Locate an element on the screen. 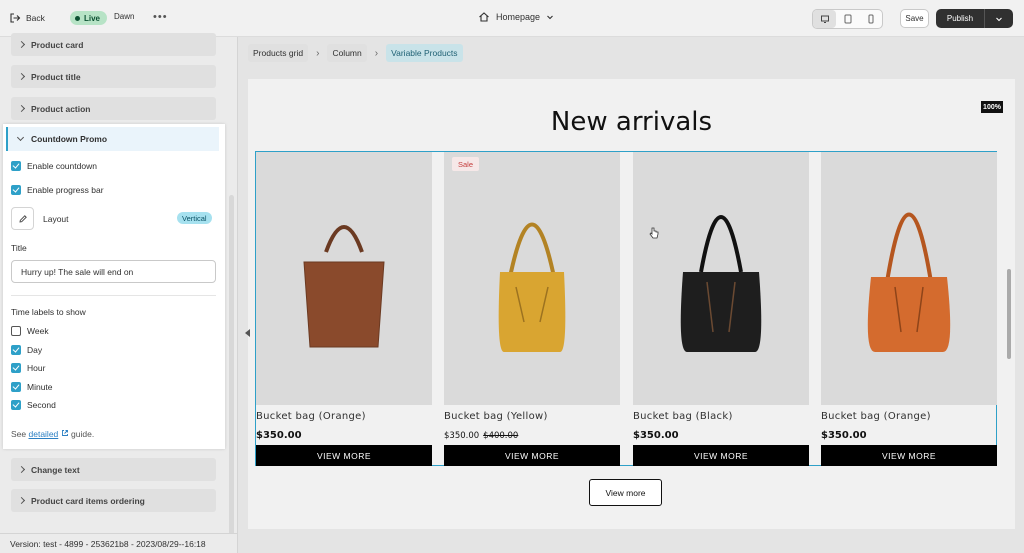 This screenshot has height=553, width=1024. publish-button-group: Publish is located at coordinates (974, 18).